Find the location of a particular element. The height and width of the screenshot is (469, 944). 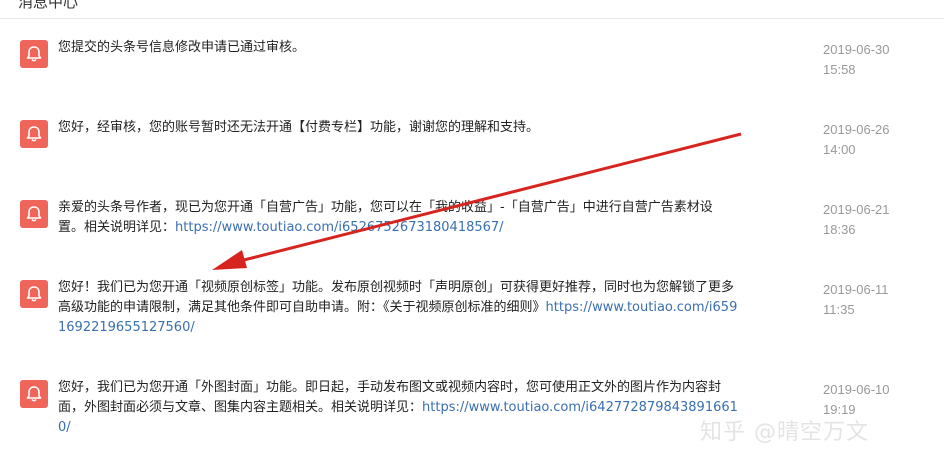

notice-date-time: 15:58 is located at coordinates (839, 69).